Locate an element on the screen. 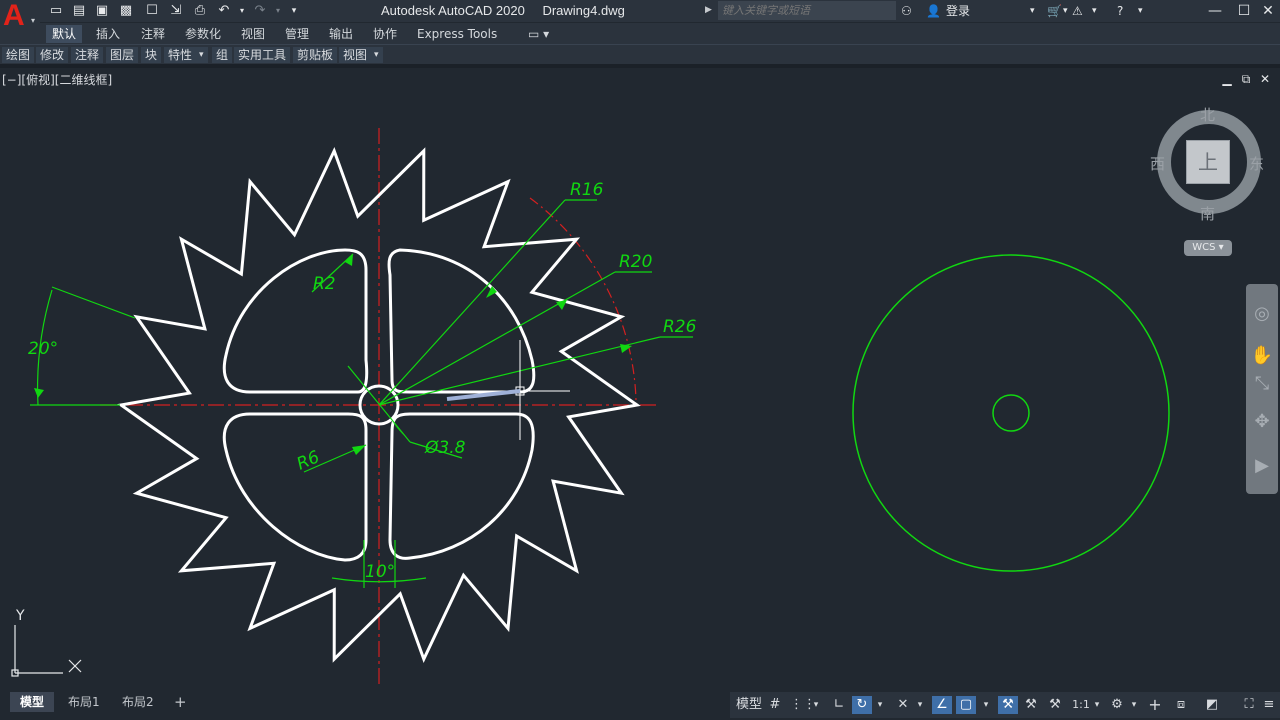 Image resolution: width=1280 pixels, height=720 pixels. search-expand-icon: ▶ is located at coordinates (708, 10).